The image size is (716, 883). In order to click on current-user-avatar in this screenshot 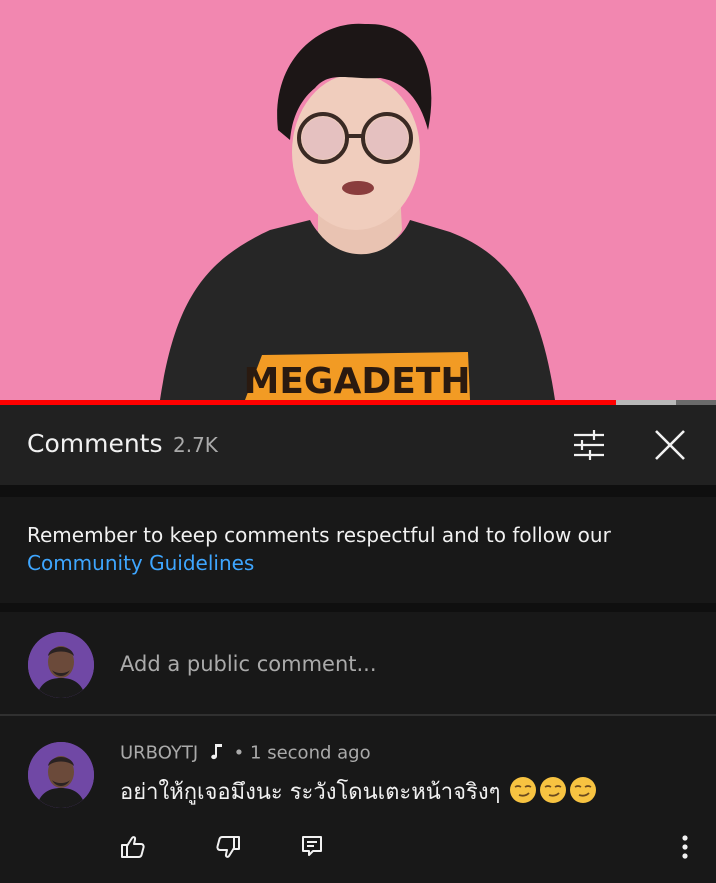, I will do `click(61, 665)`.